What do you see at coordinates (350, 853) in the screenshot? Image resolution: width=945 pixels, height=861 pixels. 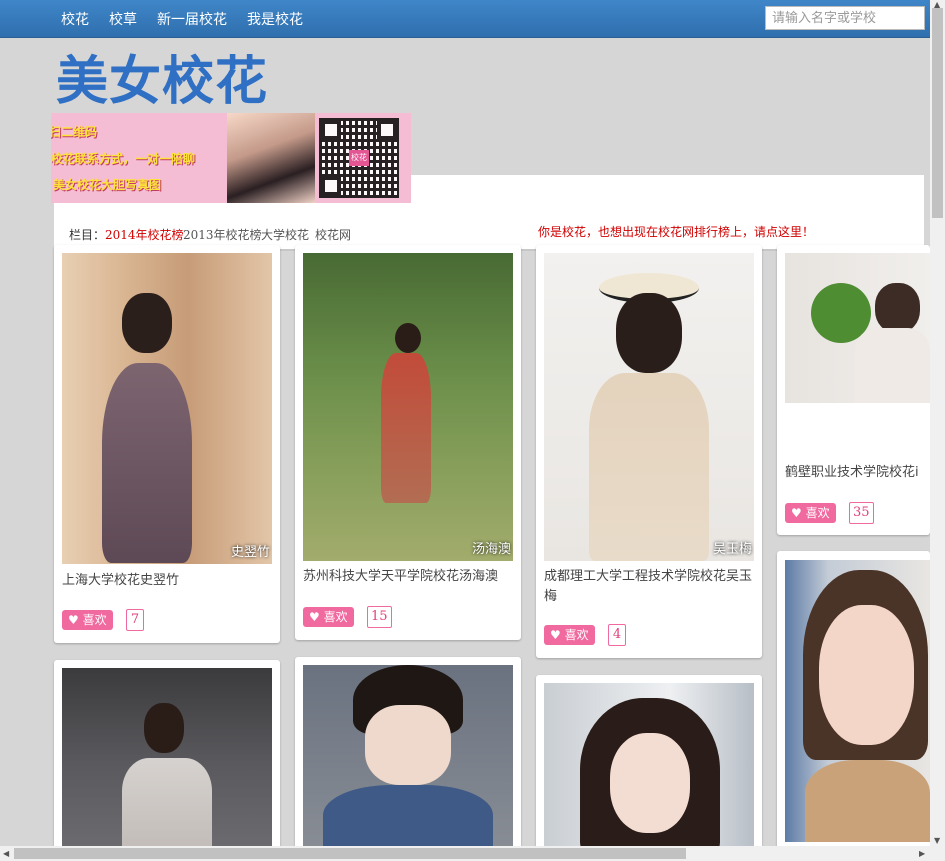 I see `horizontal-scrollbar-thumb` at bounding box center [350, 853].